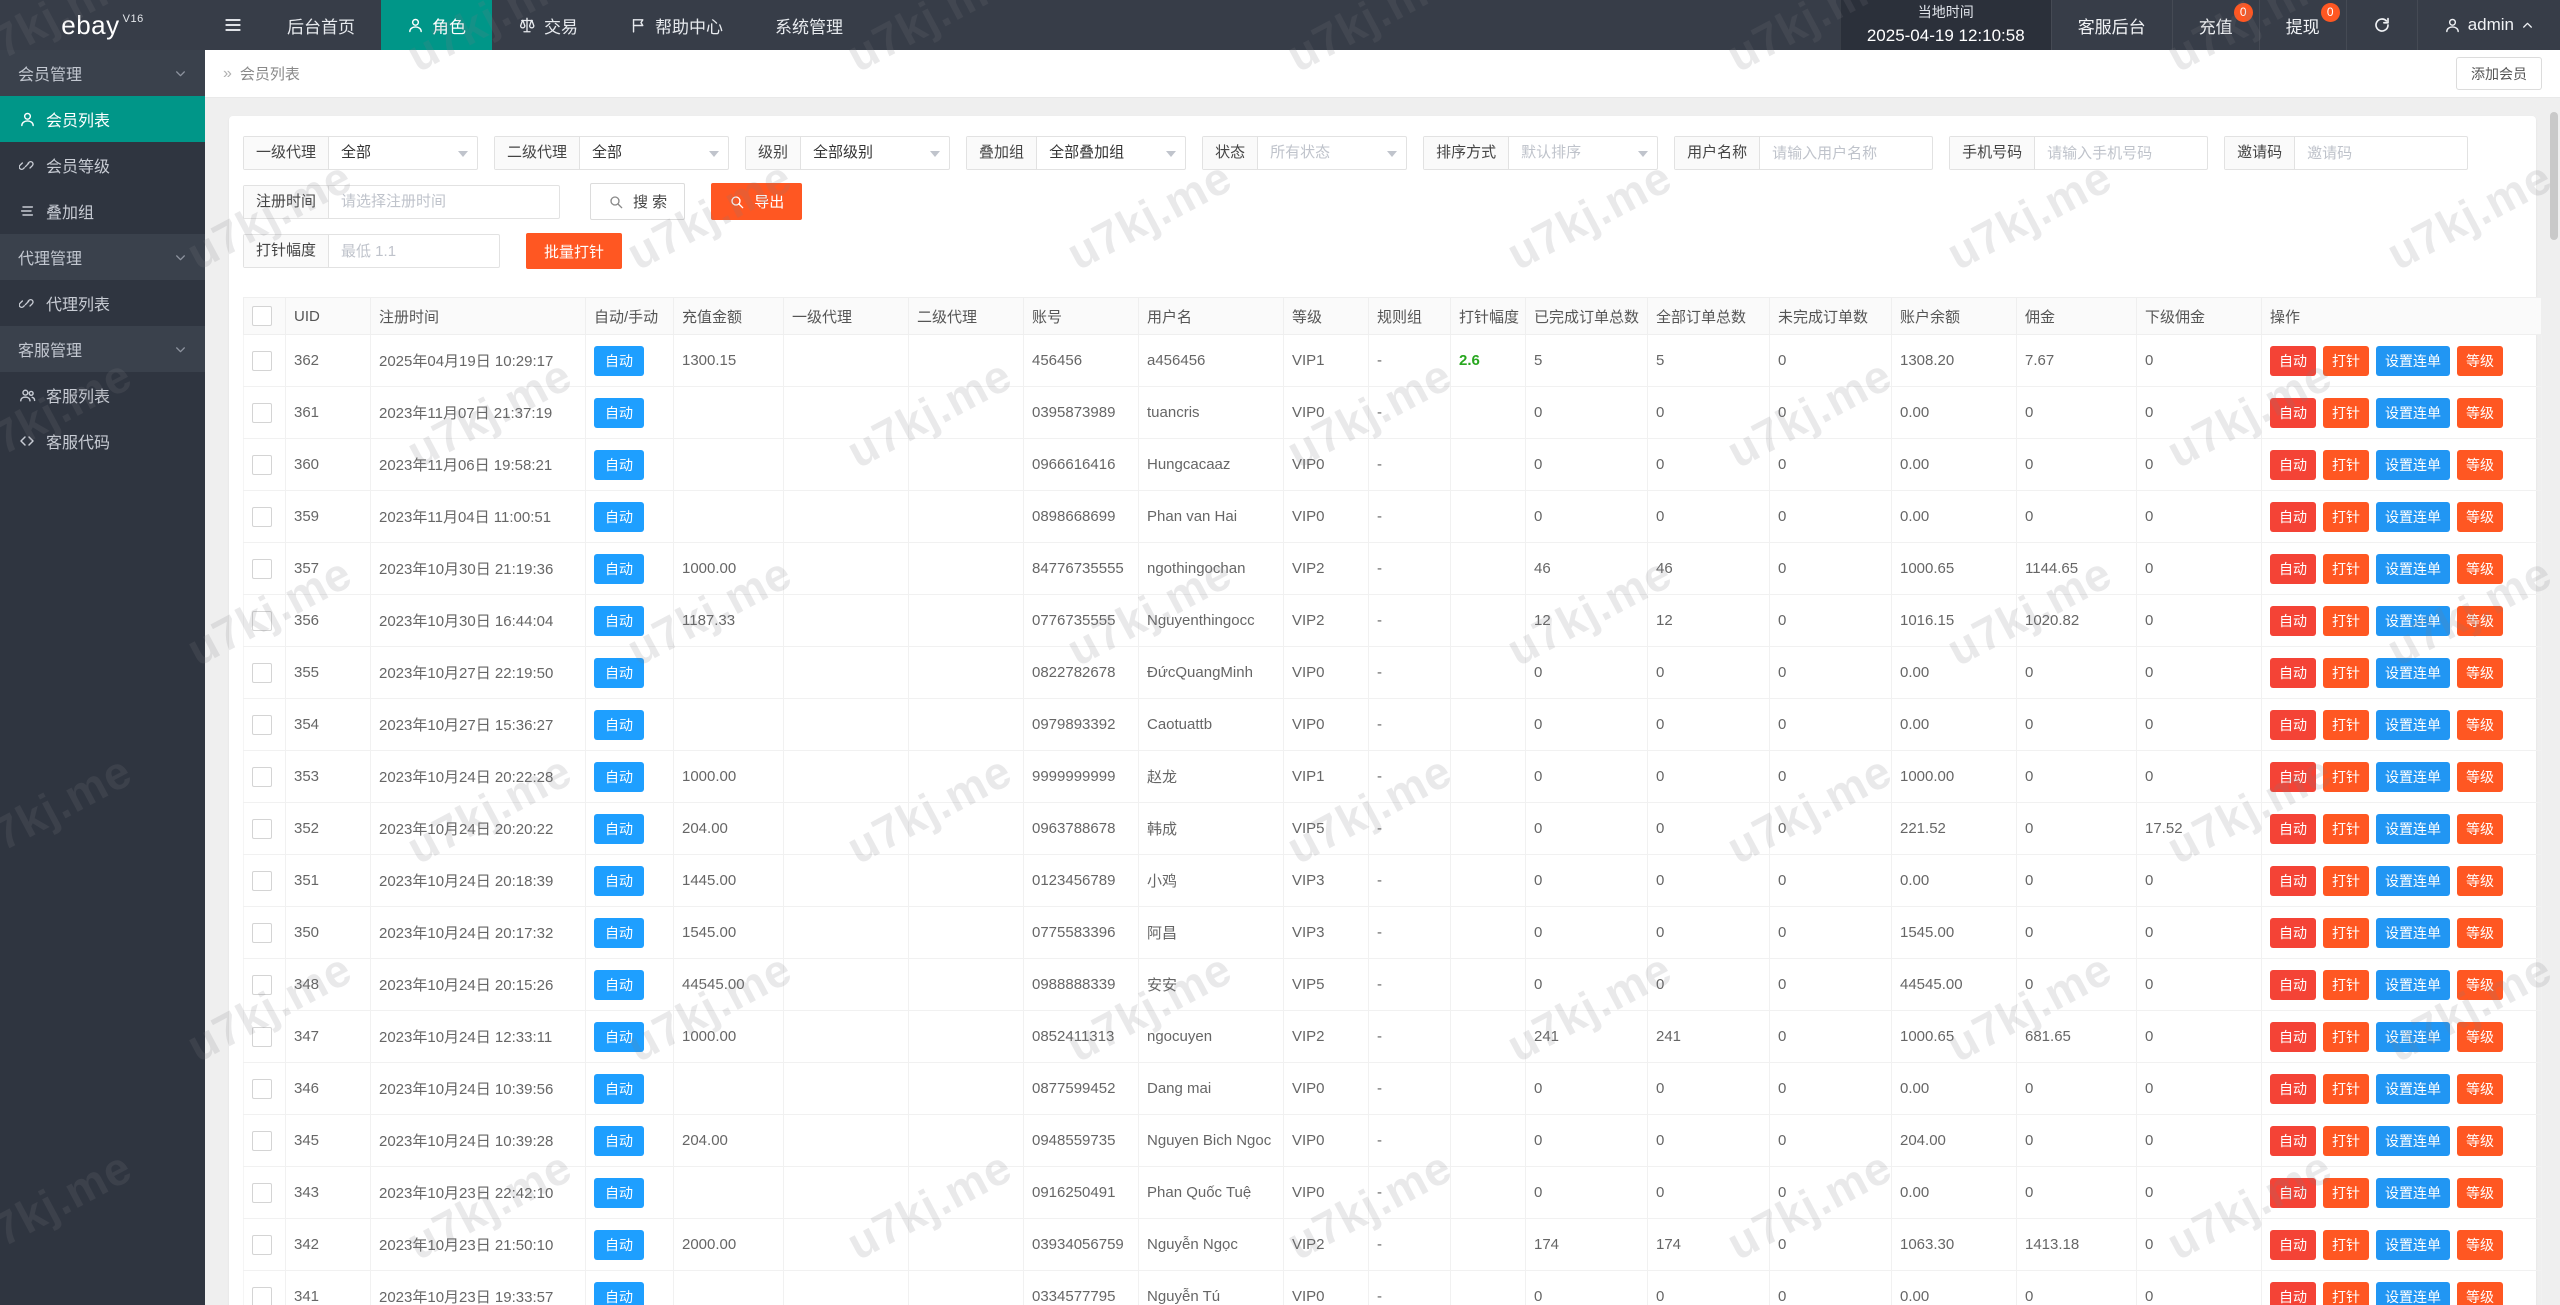  What do you see at coordinates (638, 201) in the screenshot?
I see `search-button: 搜 索` at bounding box center [638, 201].